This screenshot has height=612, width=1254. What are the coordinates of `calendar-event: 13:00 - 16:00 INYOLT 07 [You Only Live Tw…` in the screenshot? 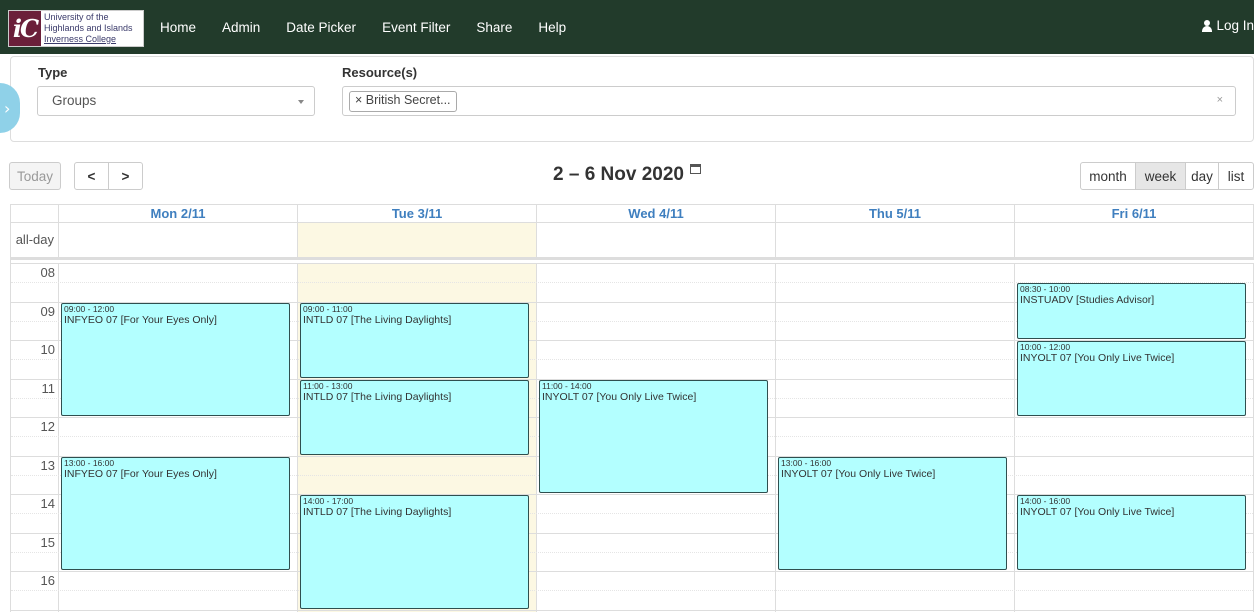 It's located at (892, 513).